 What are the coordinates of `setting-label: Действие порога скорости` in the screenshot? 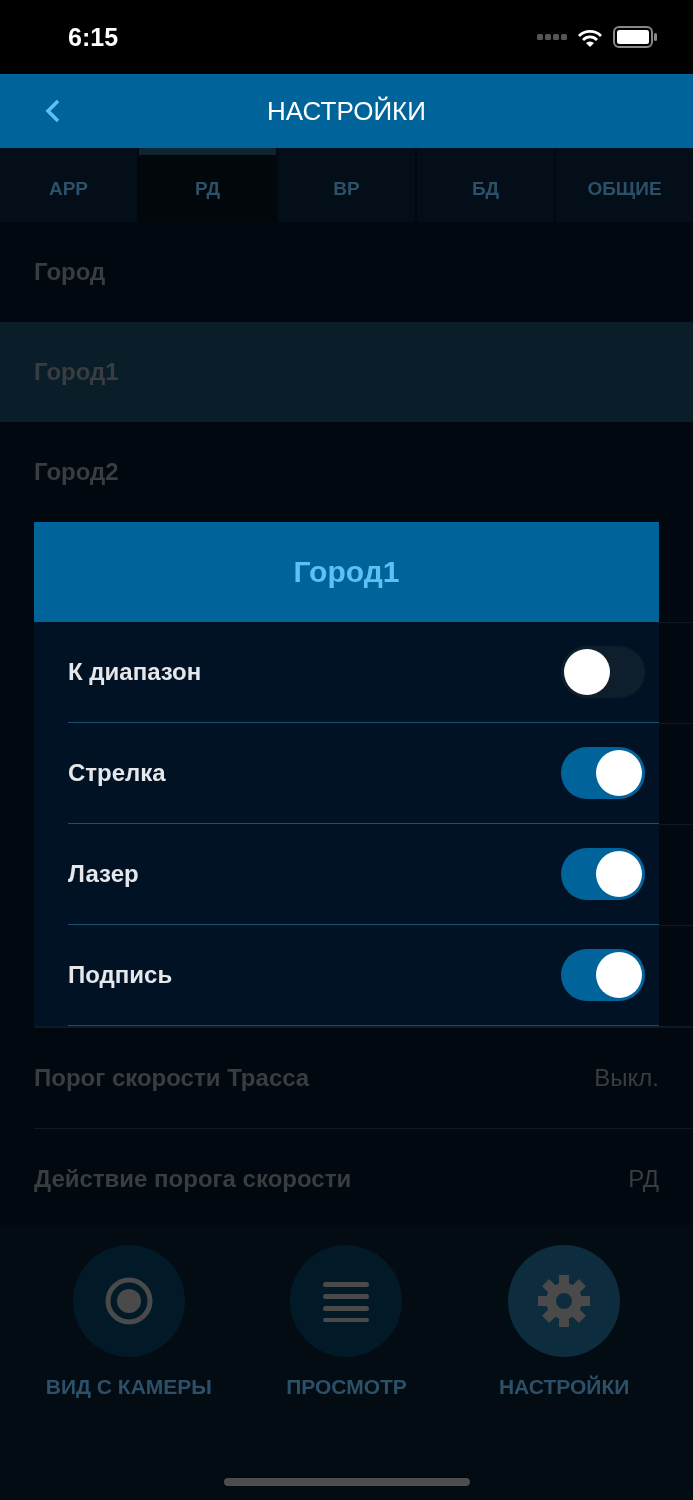 It's located at (193, 1179).